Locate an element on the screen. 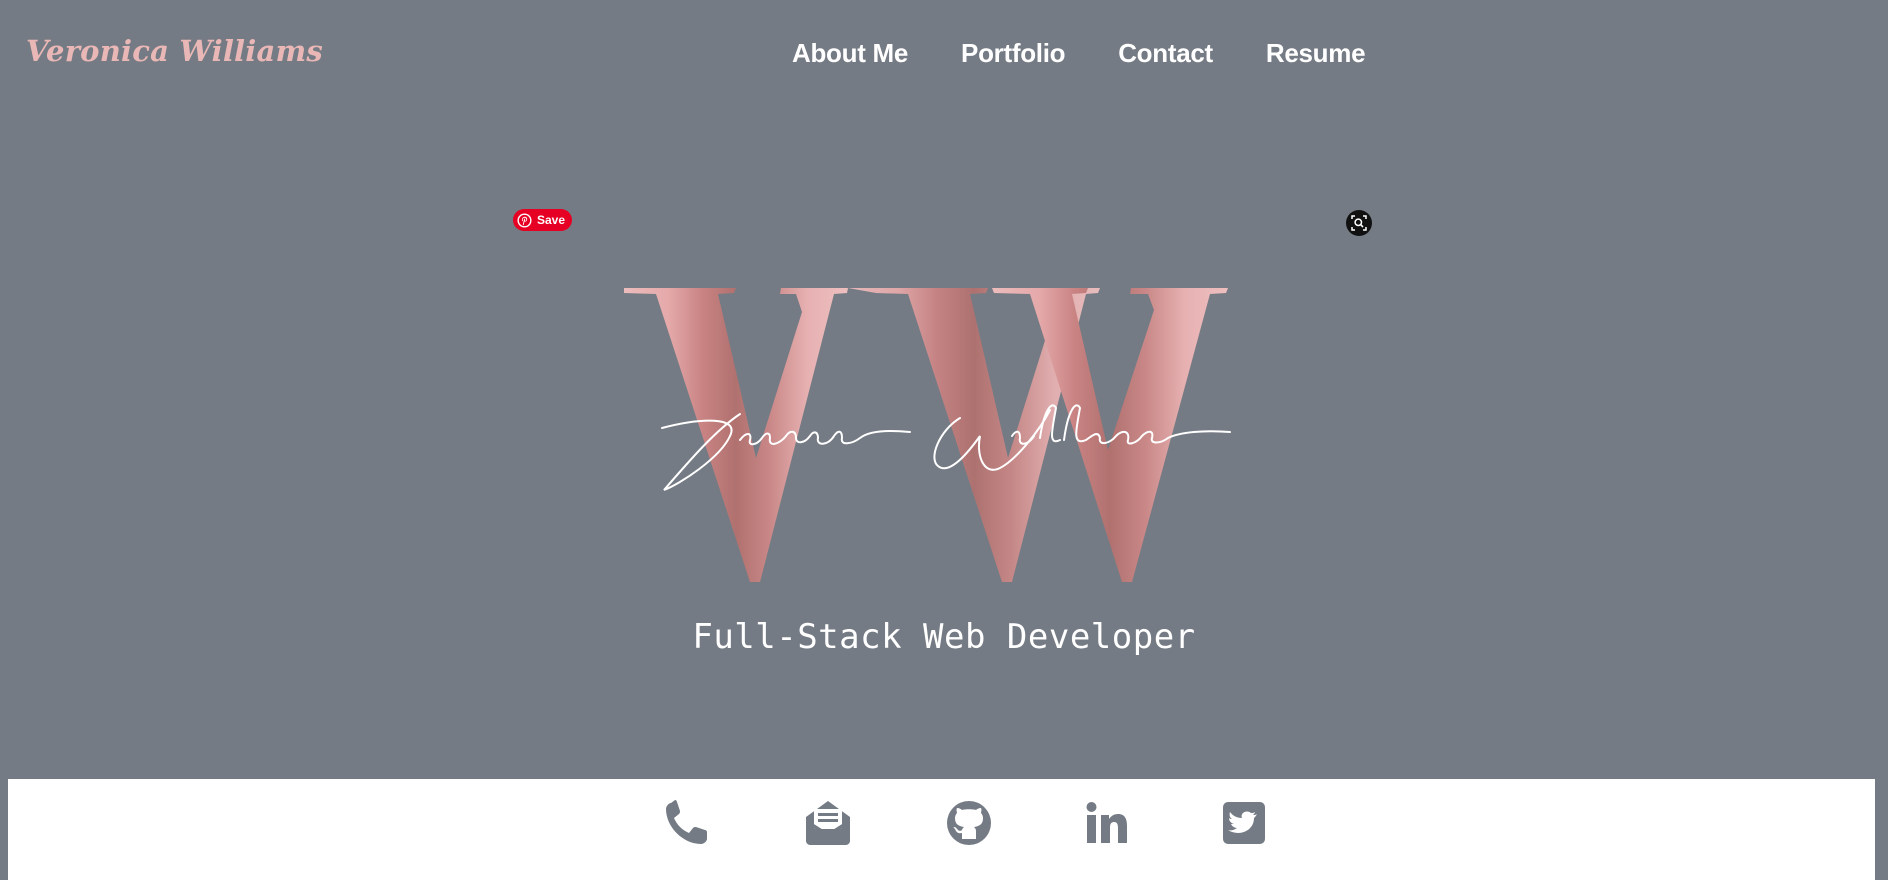 This screenshot has height=880, width=1888. visual-search-button is located at coordinates (1359, 223).